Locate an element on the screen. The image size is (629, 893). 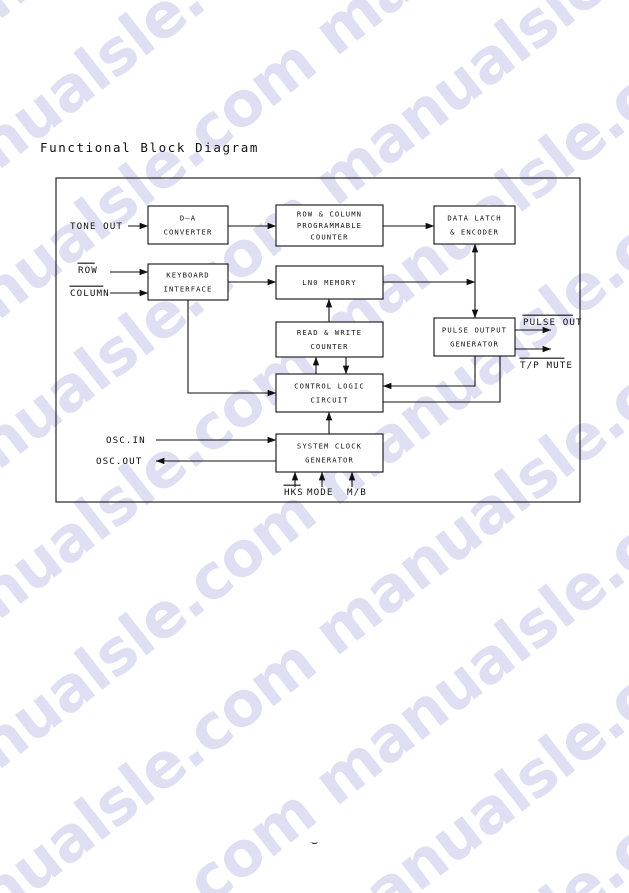
column-label-text: COLUMN is located at coordinates (90, 293).